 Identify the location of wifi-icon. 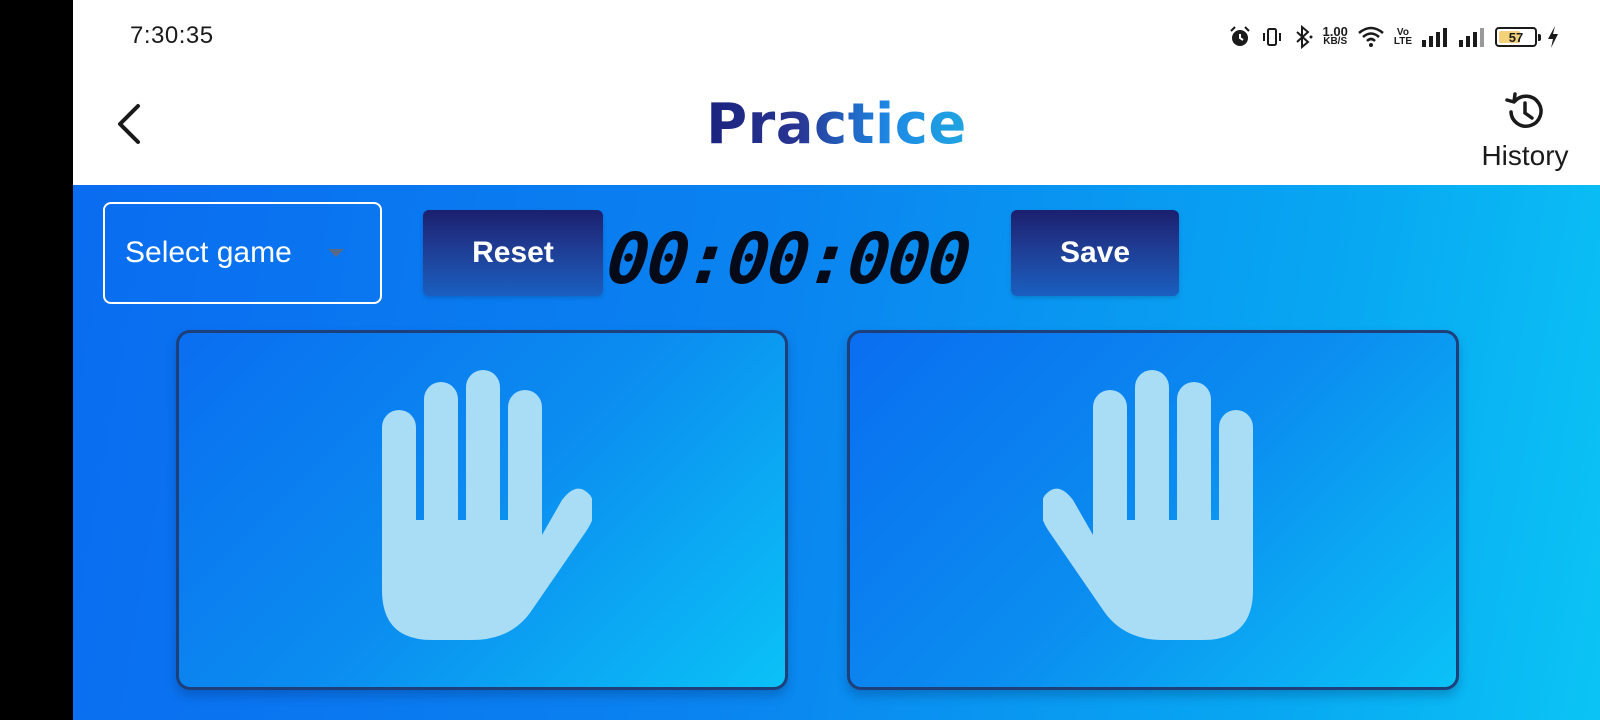
(1371, 36).